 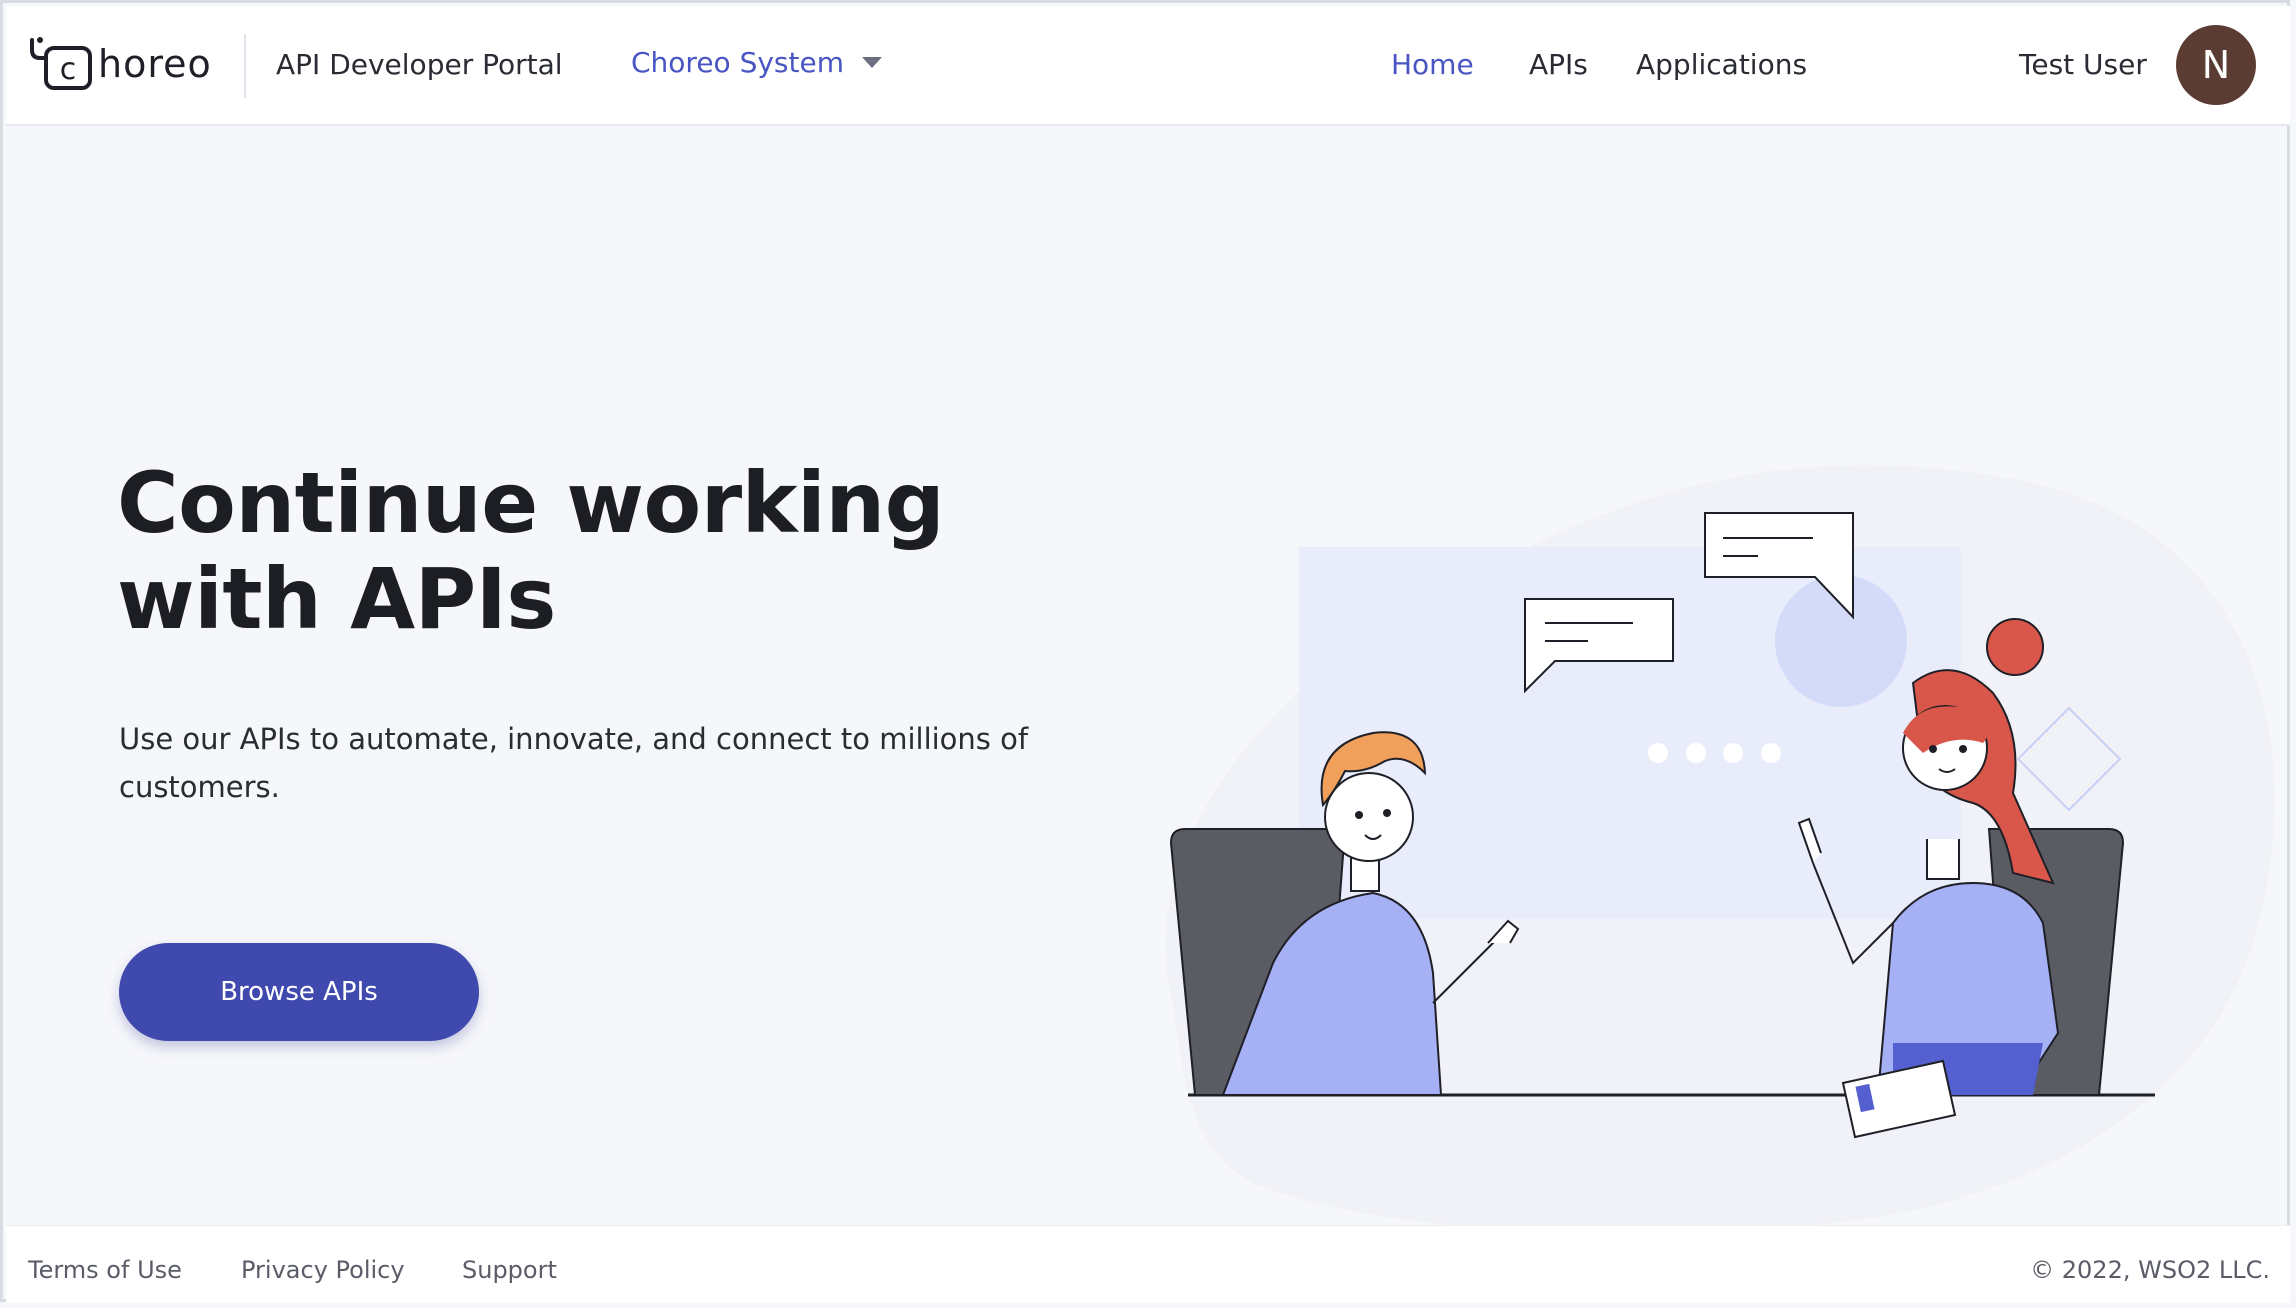 What do you see at coordinates (1432, 64) in the screenshot?
I see `nav-home: Home` at bounding box center [1432, 64].